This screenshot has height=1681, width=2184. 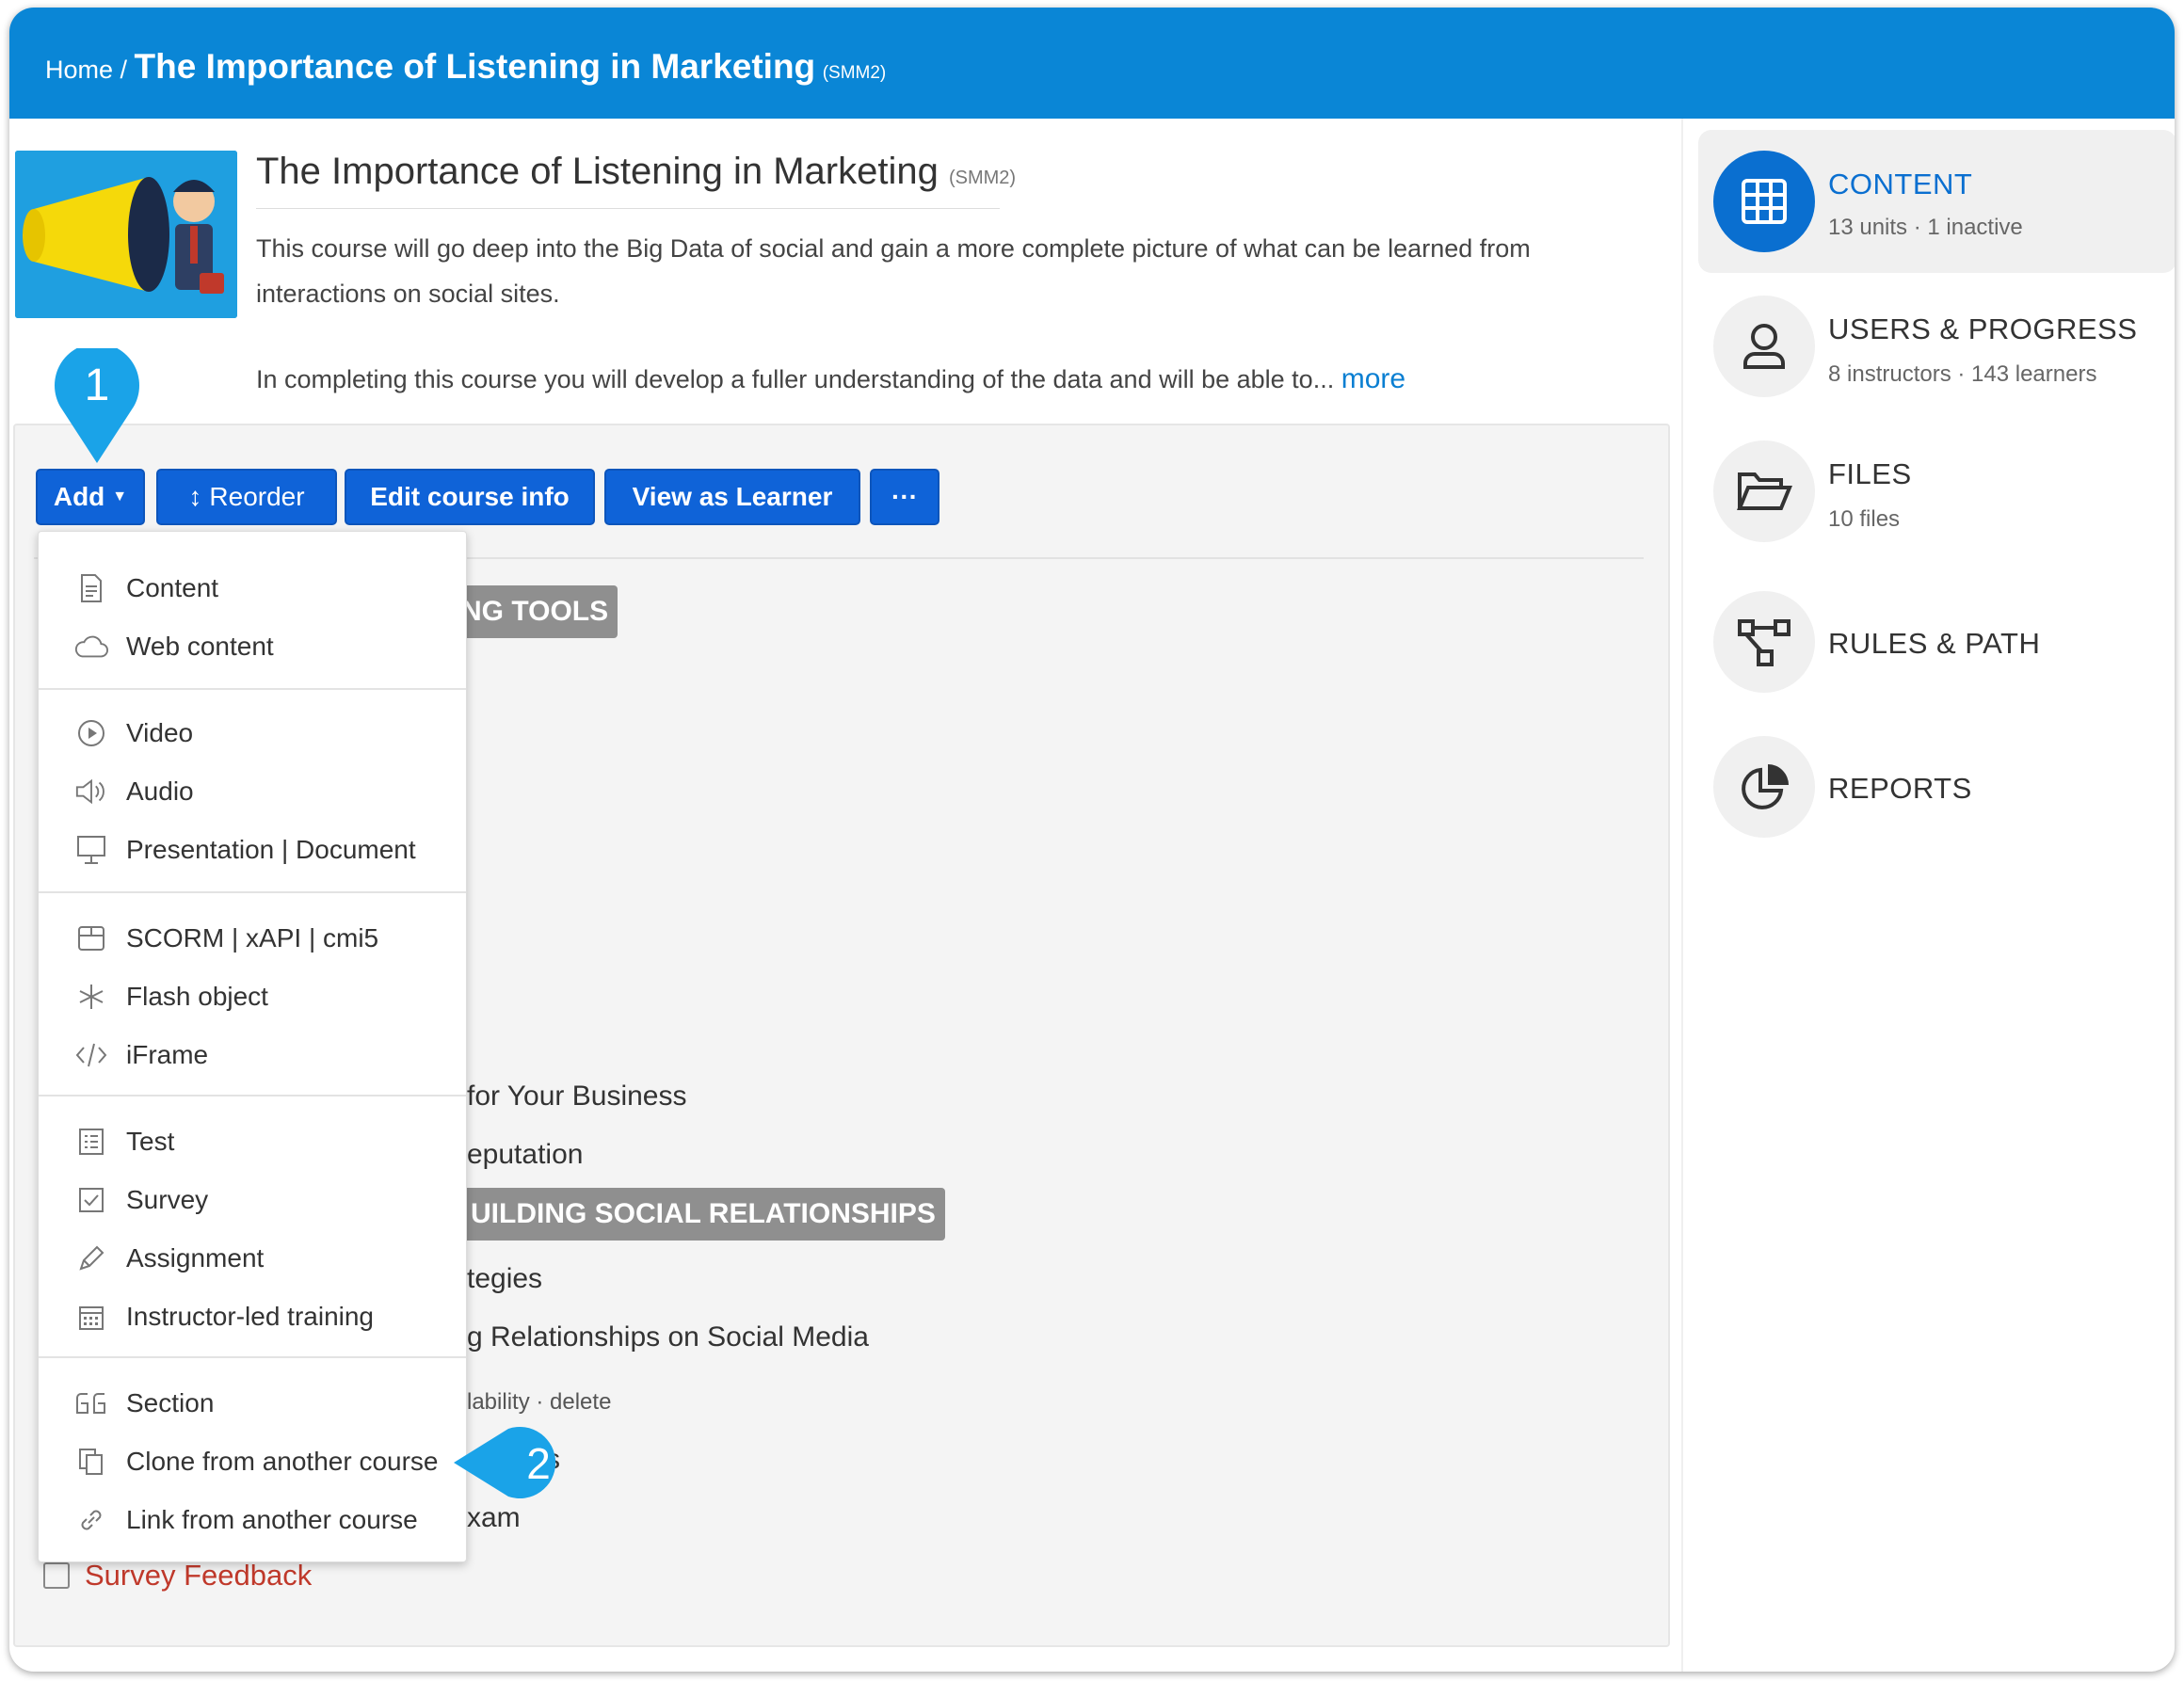 I want to click on code-icon, so click(x=91, y=1055).